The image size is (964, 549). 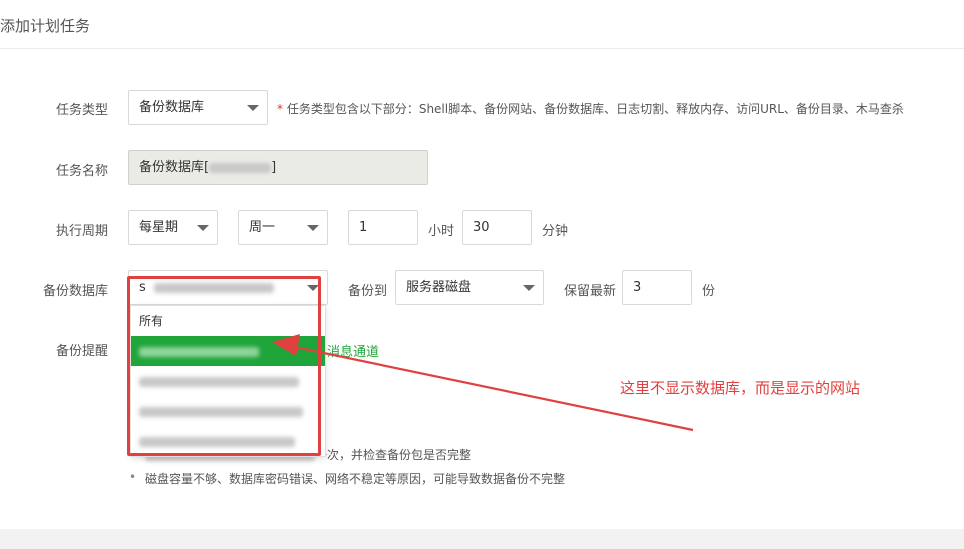 I want to click on annotation-arrow, so click(x=483, y=383).